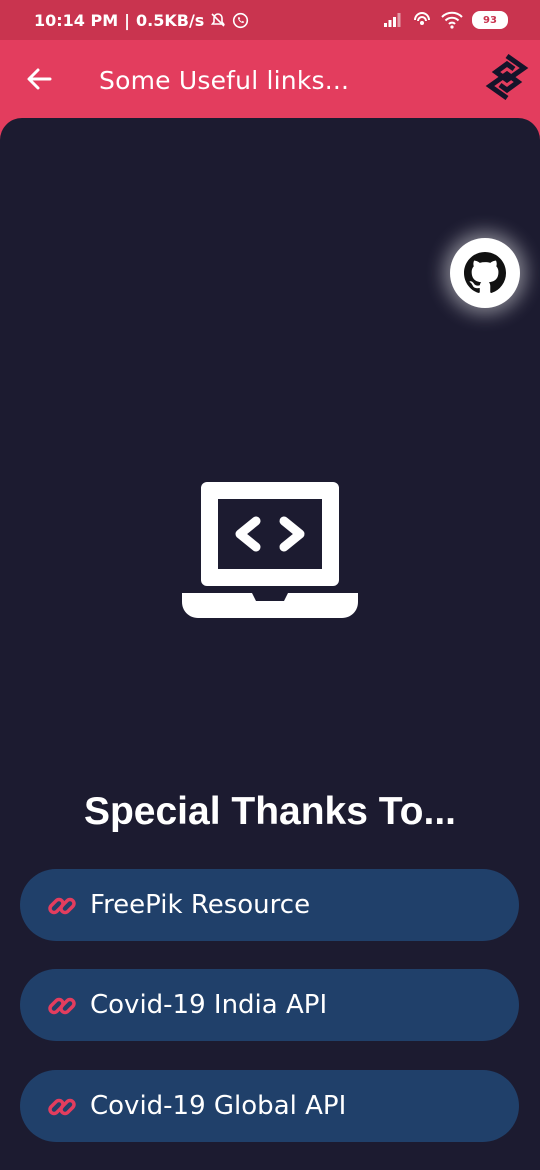 The height and width of the screenshot is (1170, 540). I want to click on link-covid-india-api: Covid-19 India API, so click(269, 1005).